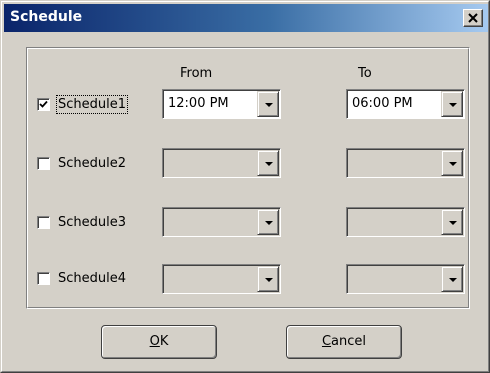  What do you see at coordinates (46, 17) in the screenshot?
I see `window-title: Schedule` at bounding box center [46, 17].